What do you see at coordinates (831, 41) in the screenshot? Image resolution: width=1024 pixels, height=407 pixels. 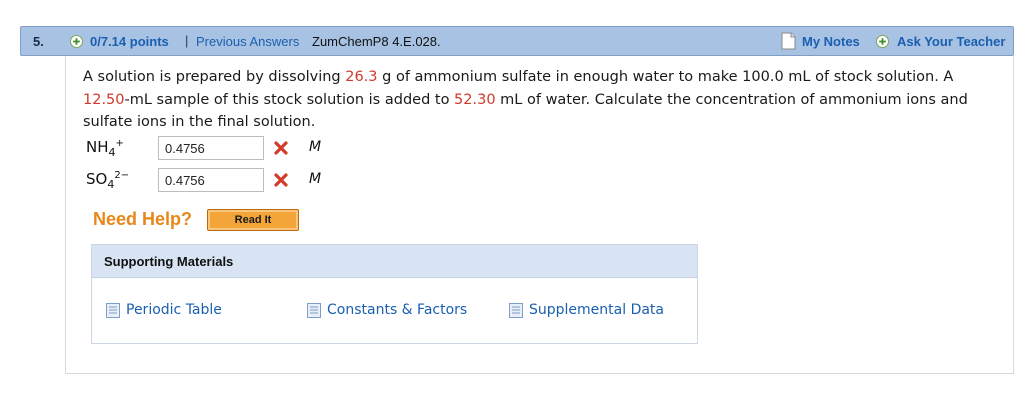 I see `my-notes-link: My Notes` at bounding box center [831, 41].